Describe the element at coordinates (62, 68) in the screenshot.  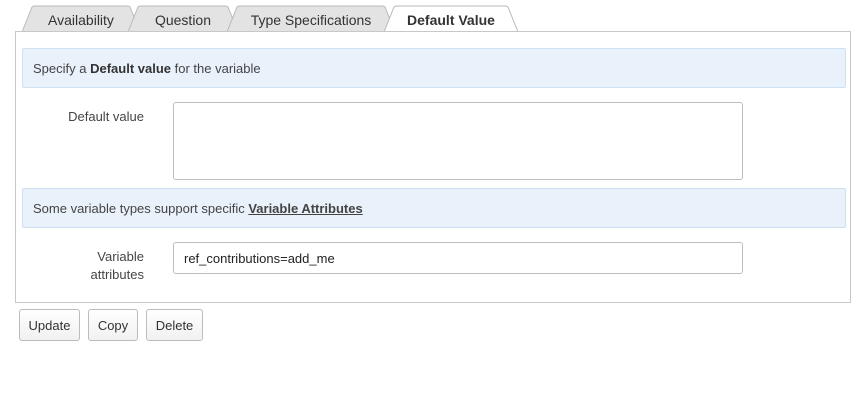
I see `default-info-prefix: Specify a` at that location.